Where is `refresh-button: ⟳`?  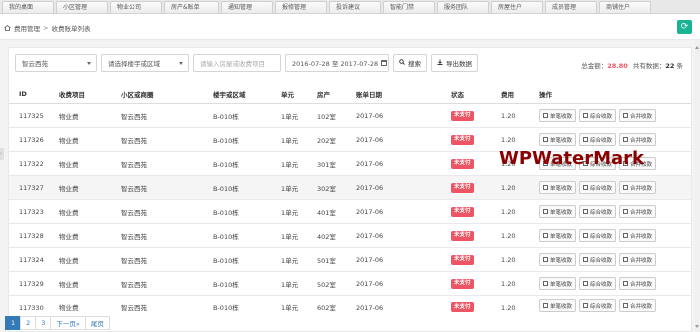
refresh-button: ⟳ is located at coordinates (684, 27).